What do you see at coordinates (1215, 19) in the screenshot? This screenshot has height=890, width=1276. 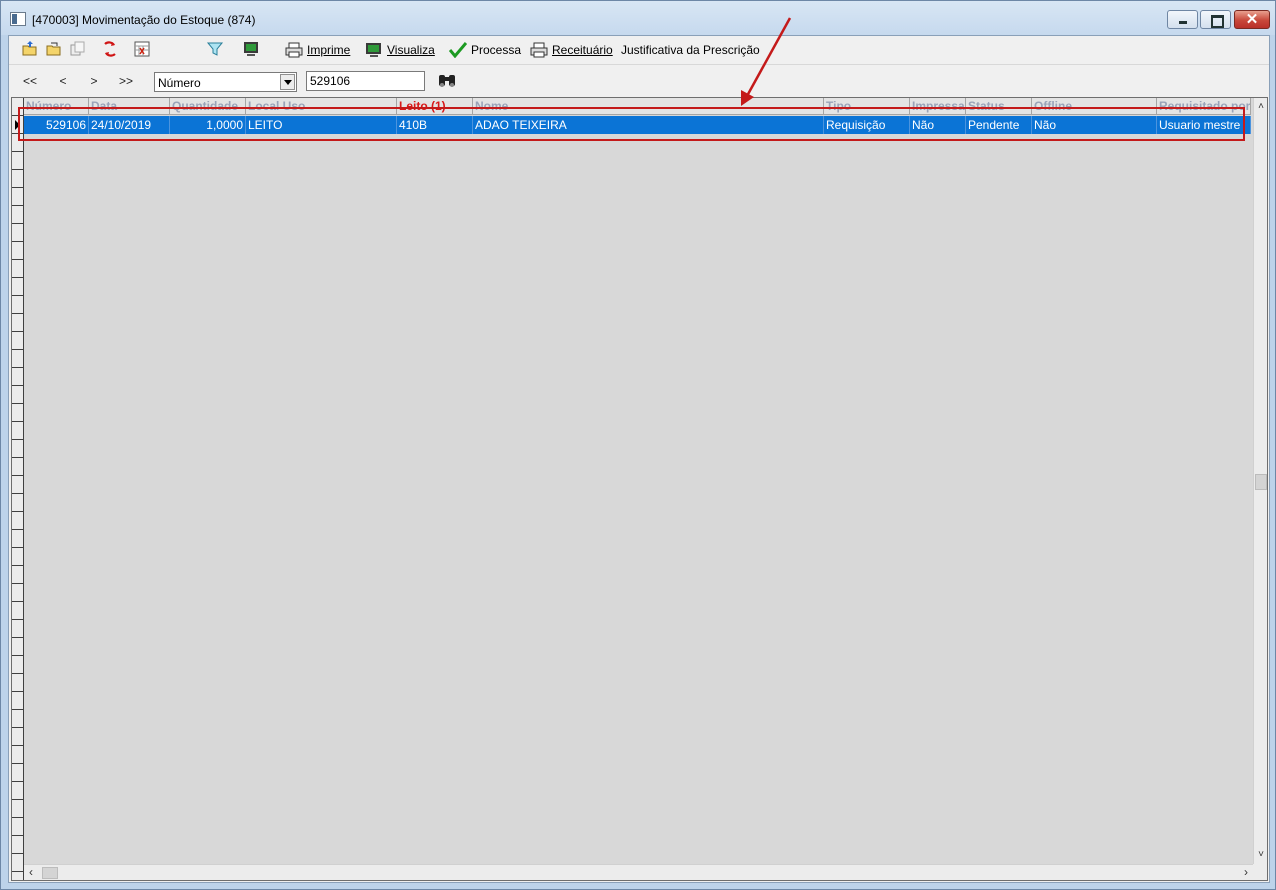 I see `maximize-button` at bounding box center [1215, 19].